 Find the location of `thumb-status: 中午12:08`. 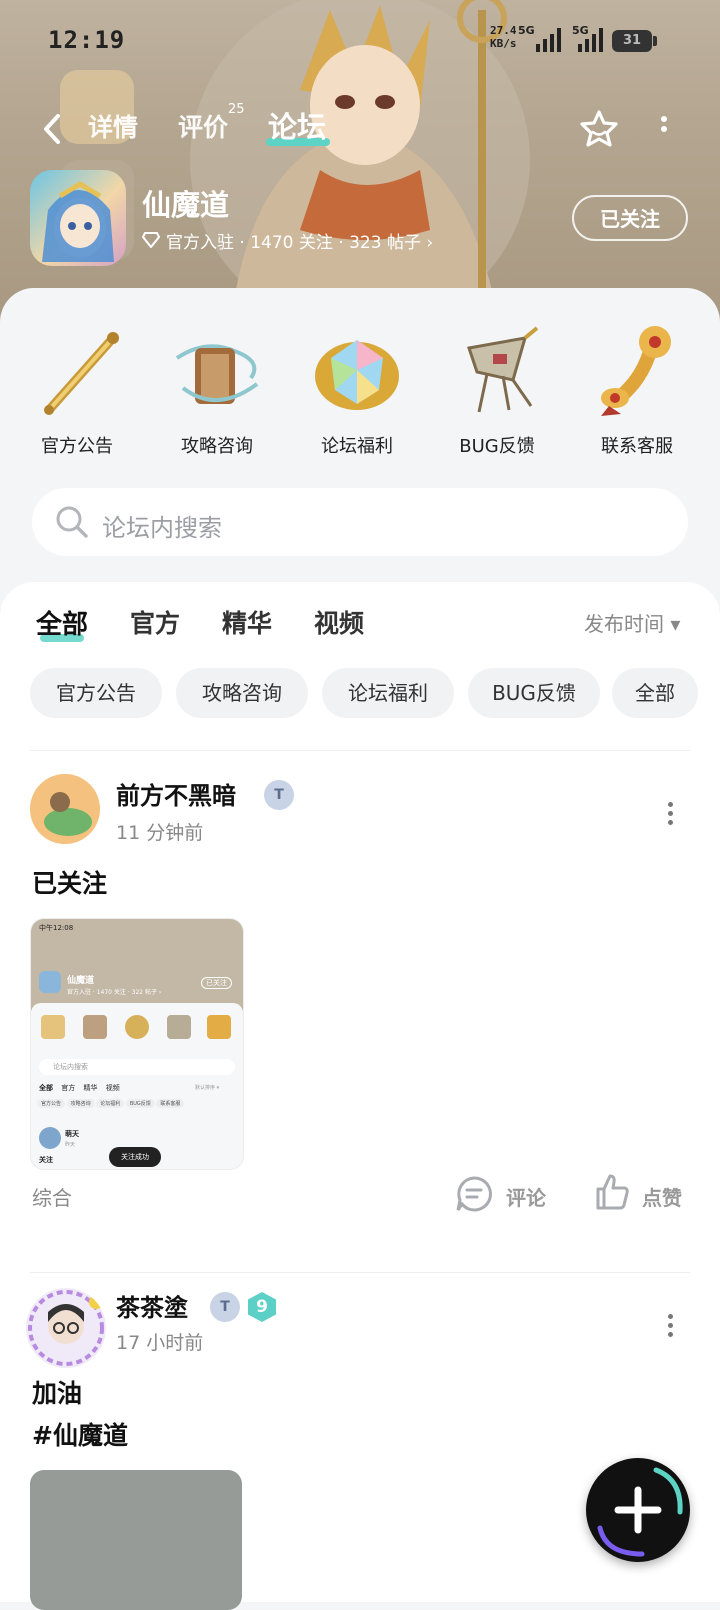

thumb-status: 中午12:08 is located at coordinates (56, 928).